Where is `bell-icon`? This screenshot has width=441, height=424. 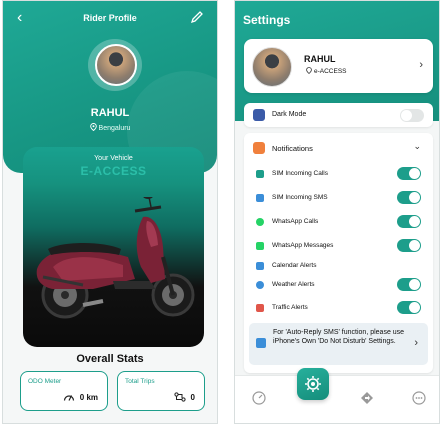
bell-icon is located at coordinates (259, 148).